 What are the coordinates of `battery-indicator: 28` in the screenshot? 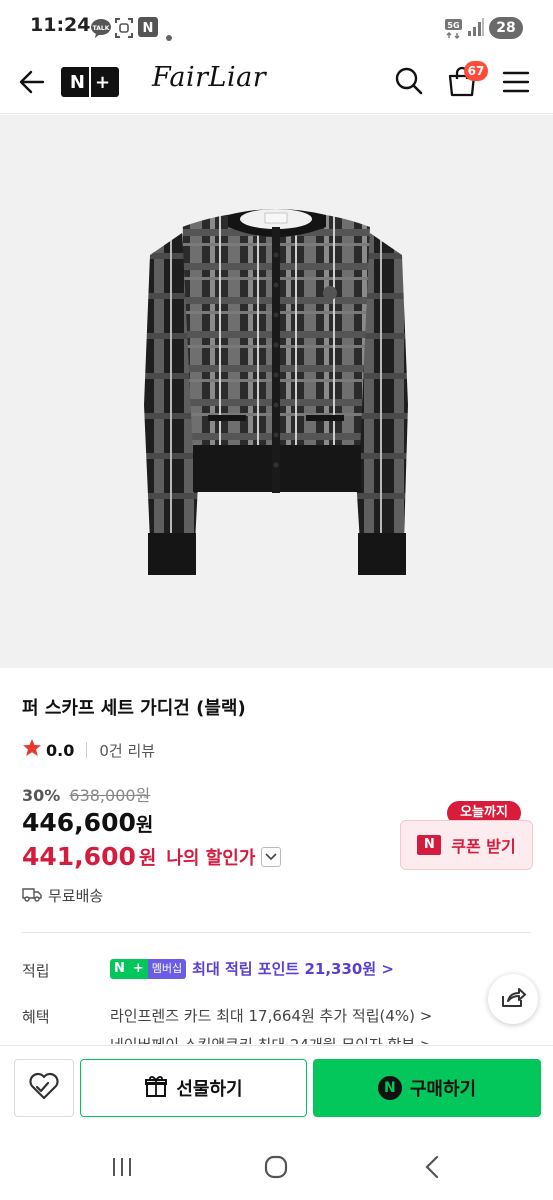 It's located at (506, 28).